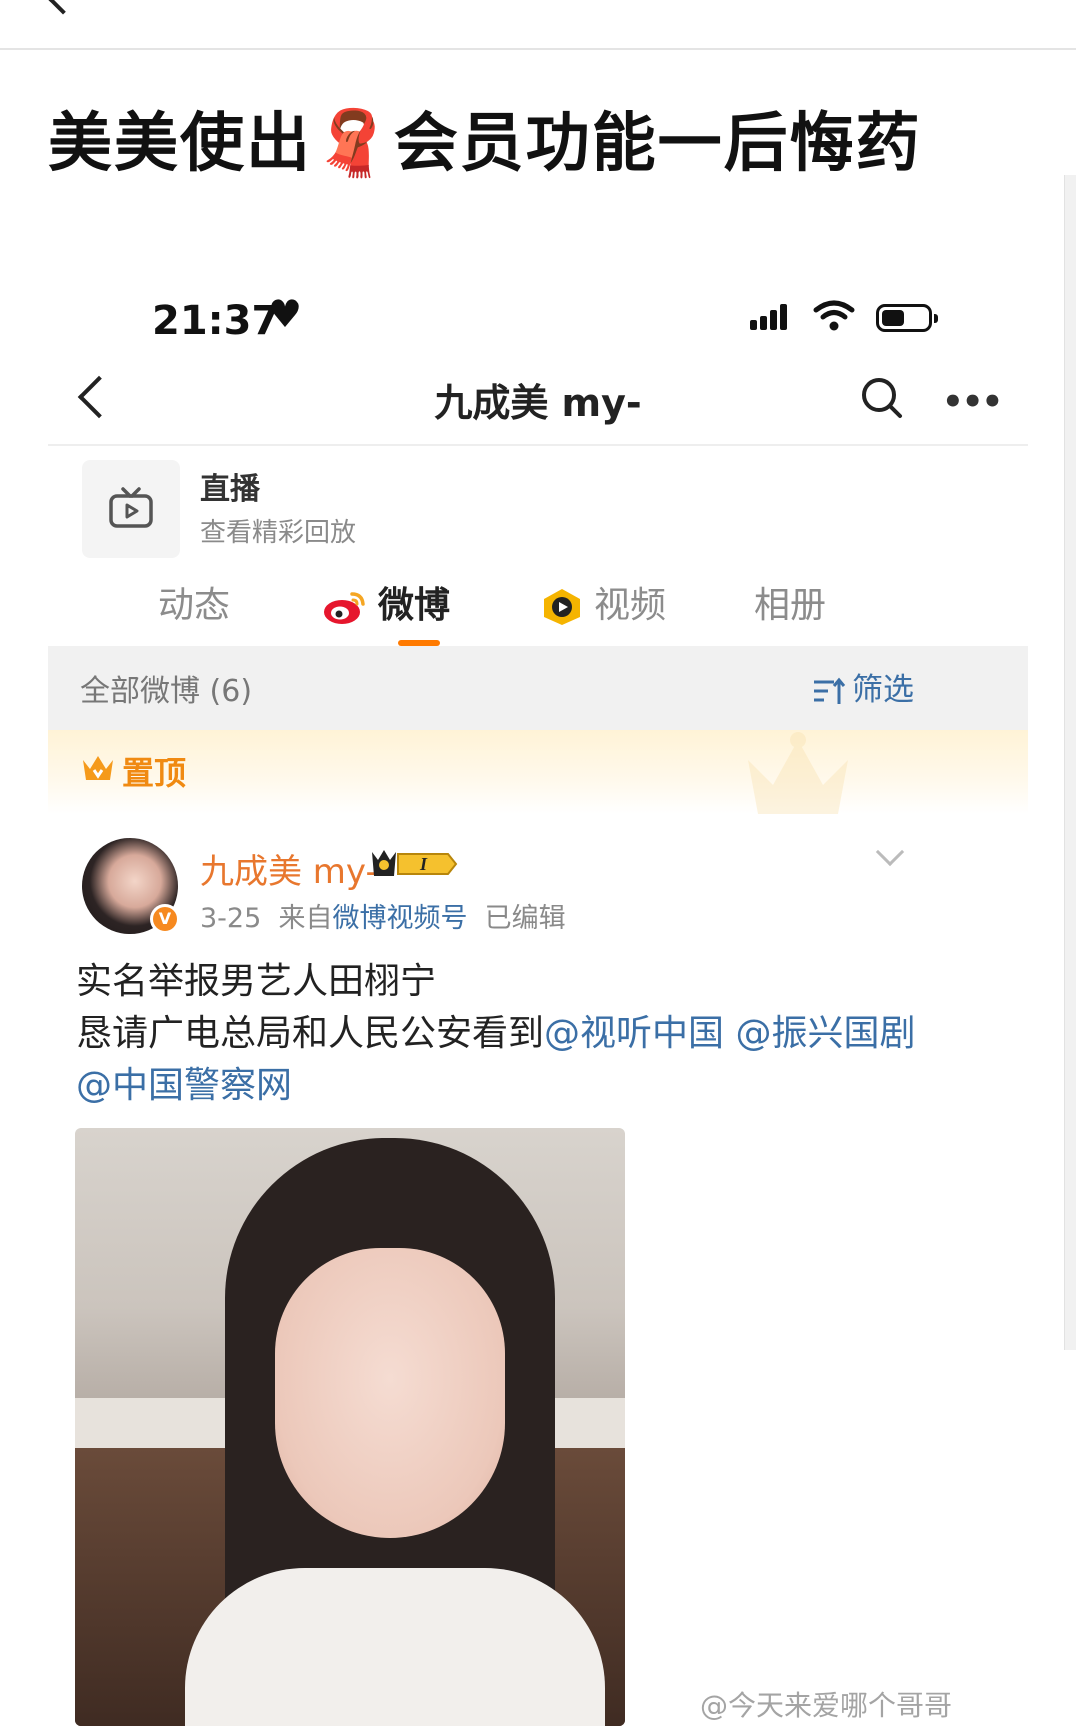 The width and height of the screenshot is (1076, 1726). I want to click on tab-videos: 视频, so click(603, 602).